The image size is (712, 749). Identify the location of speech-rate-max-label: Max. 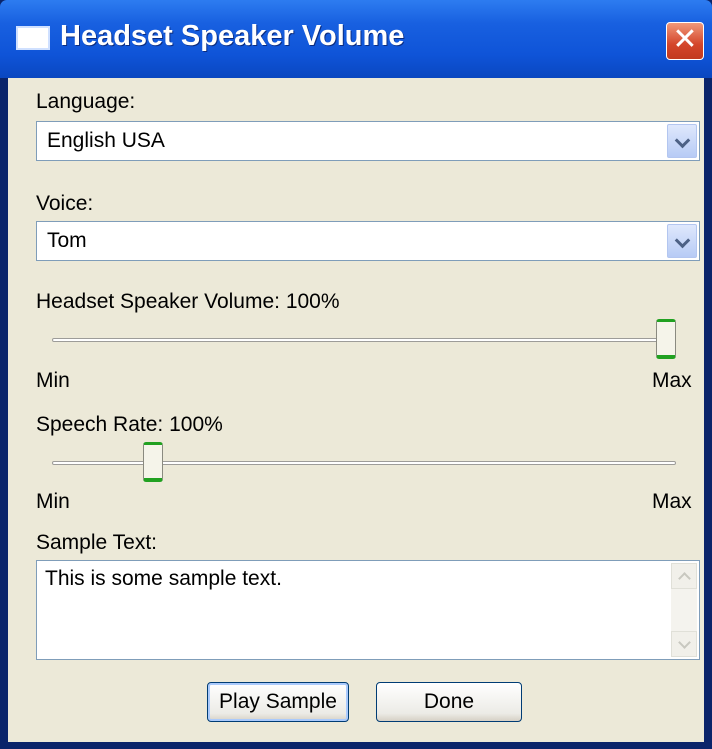
(672, 501).